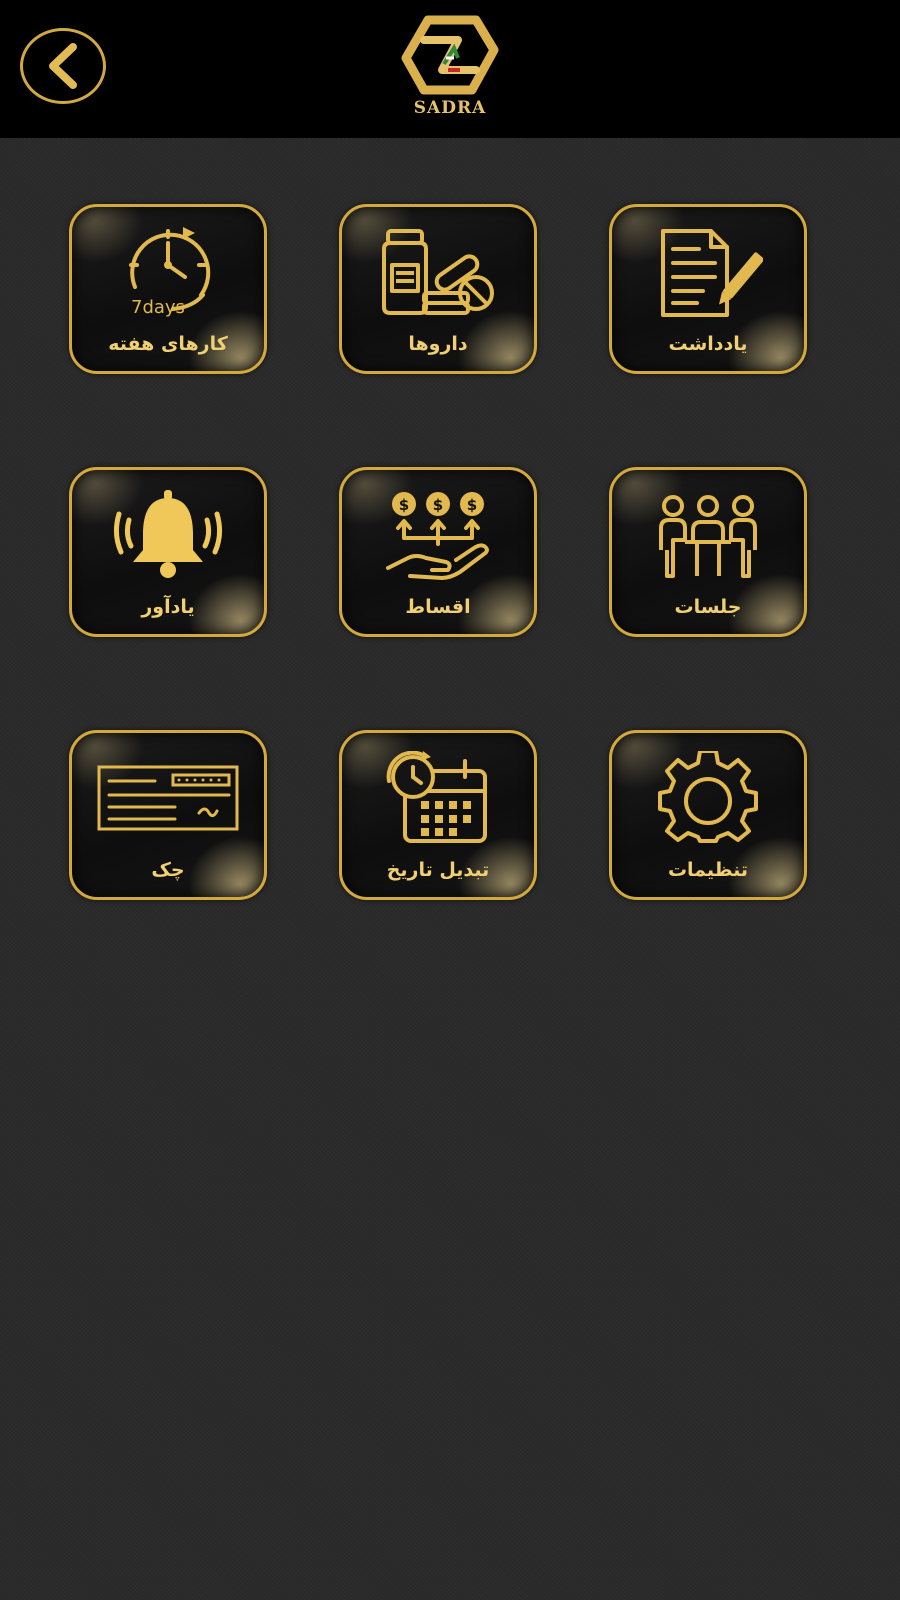 The width and height of the screenshot is (900, 1600). Describe the element at coordinates (708, 797) in the screenshot. I see `gear-icon` at that location.